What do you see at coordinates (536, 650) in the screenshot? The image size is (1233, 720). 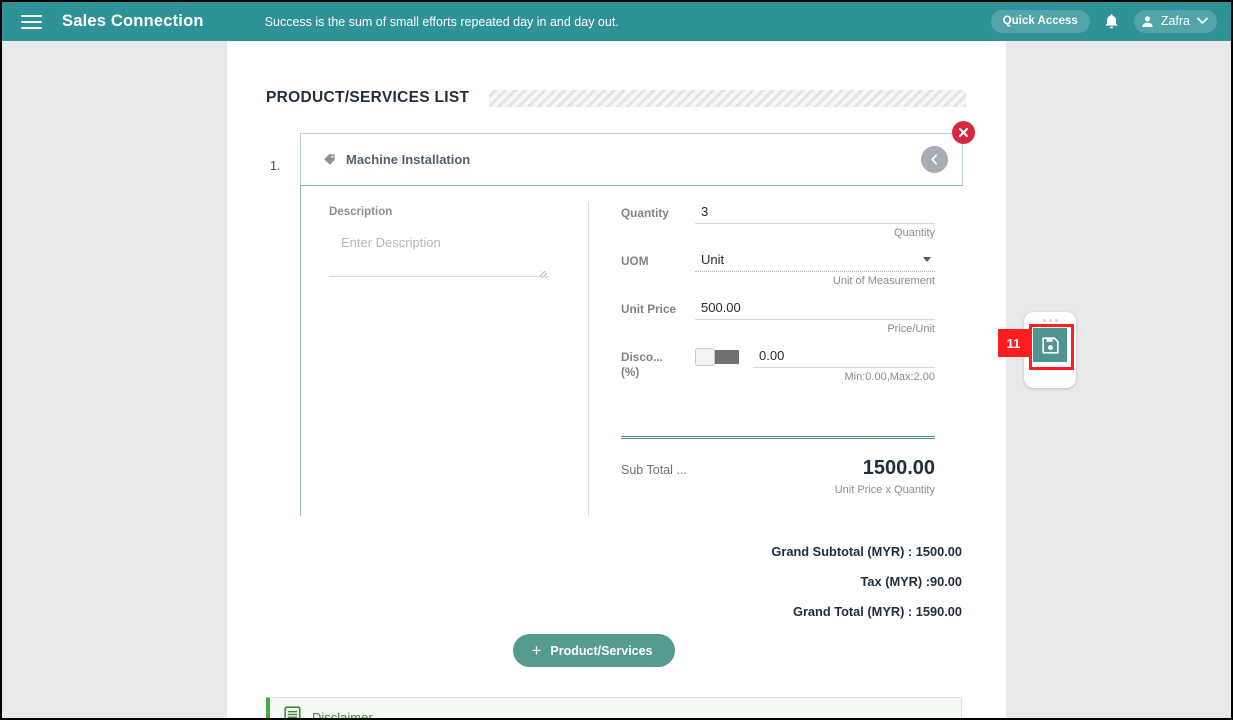 I see `plus-icon: +` at bounding box center [536, 650].